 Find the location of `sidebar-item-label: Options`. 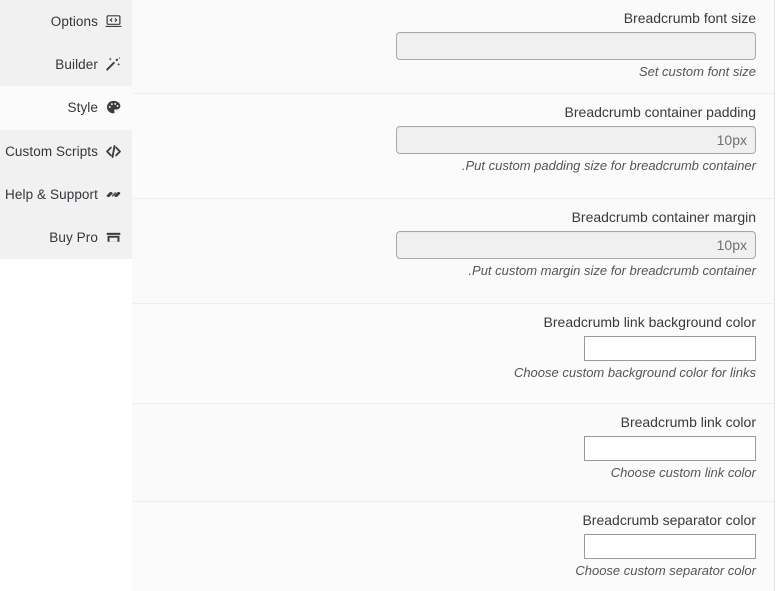

sidebar-item-label: Options is located at coordinates (74, 22).